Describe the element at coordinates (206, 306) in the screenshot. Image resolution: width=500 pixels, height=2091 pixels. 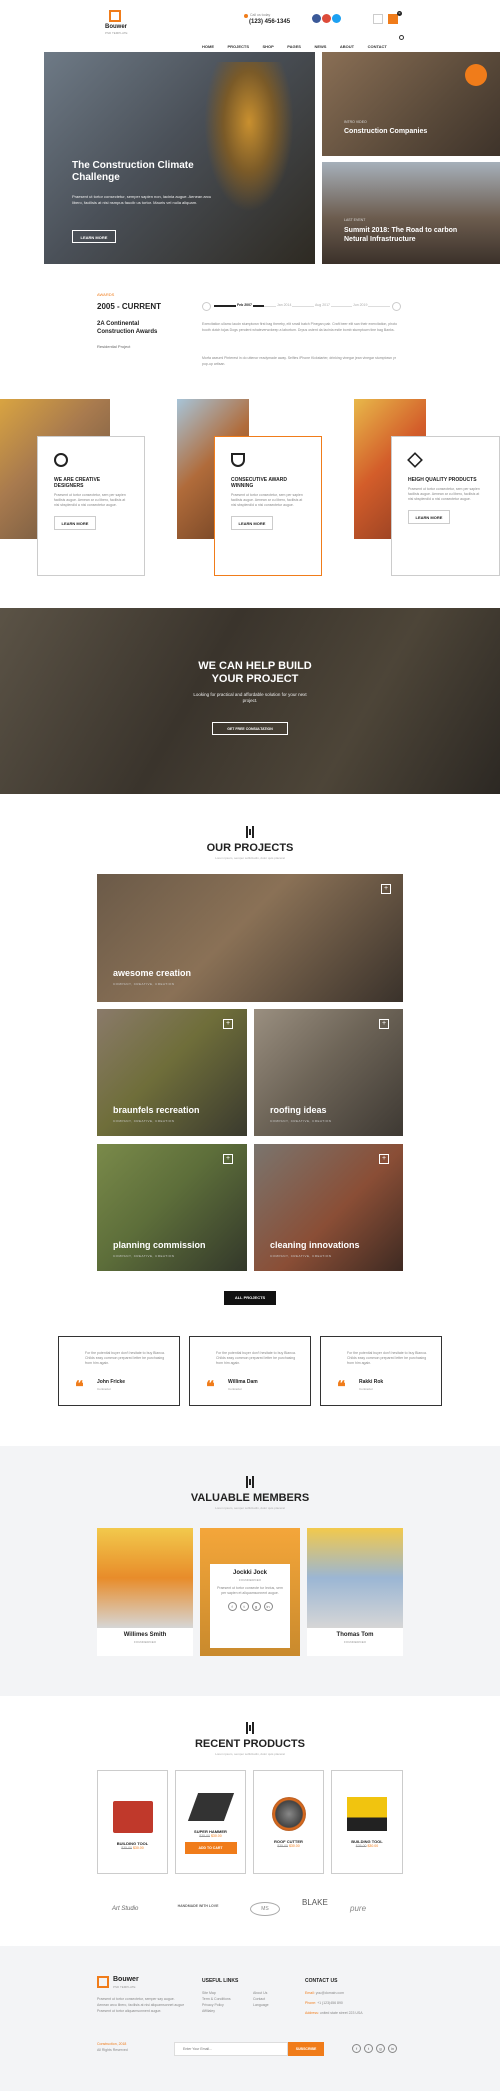
I see `timeline-prev-icon` at that location.